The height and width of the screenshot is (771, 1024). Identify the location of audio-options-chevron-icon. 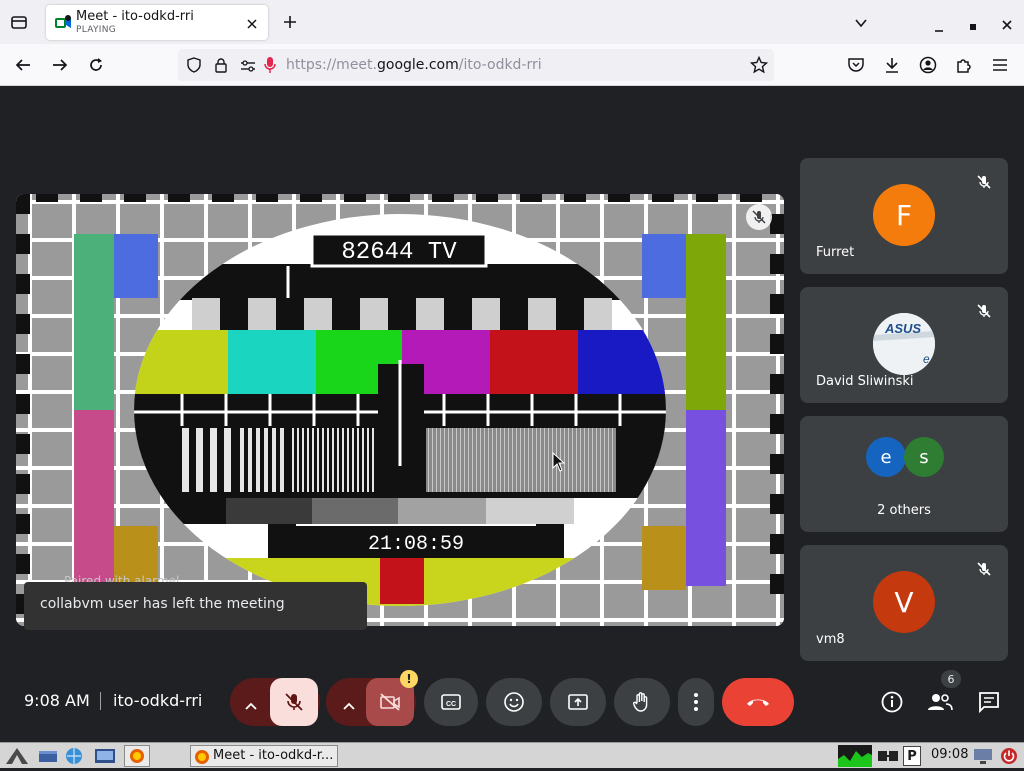
(251, 705).